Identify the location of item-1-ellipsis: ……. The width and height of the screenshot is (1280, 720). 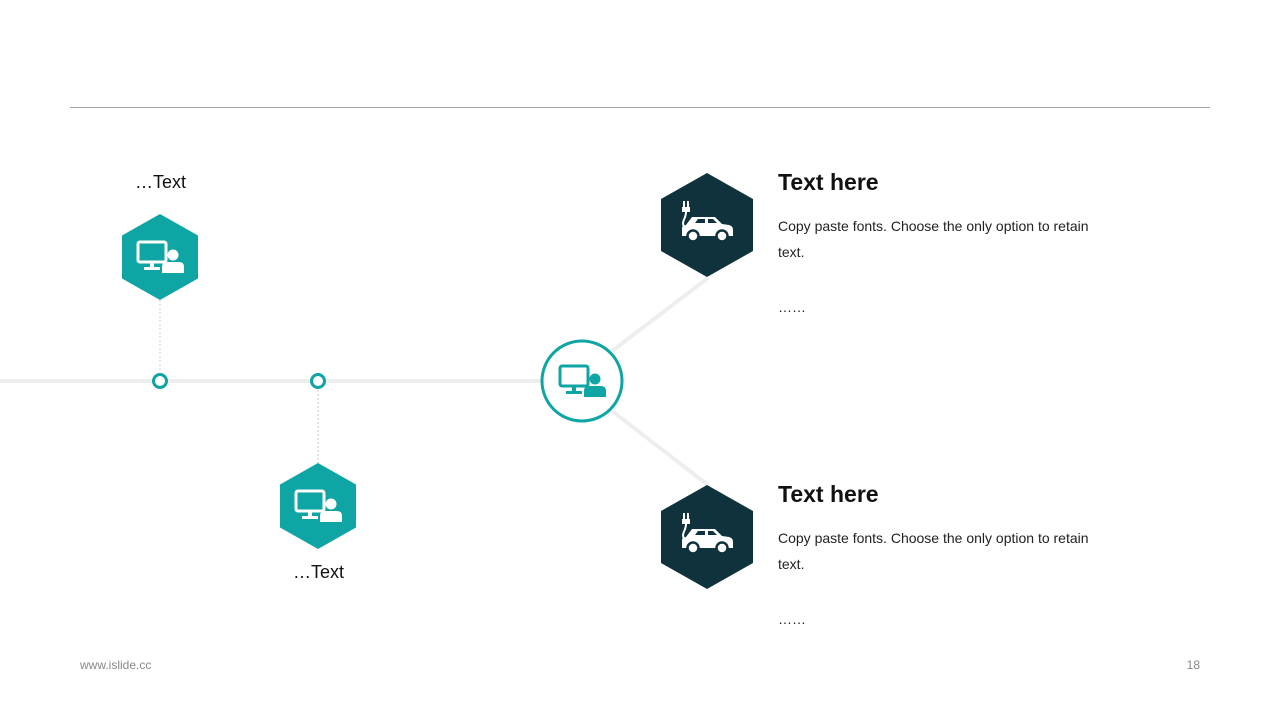
(792, 307).